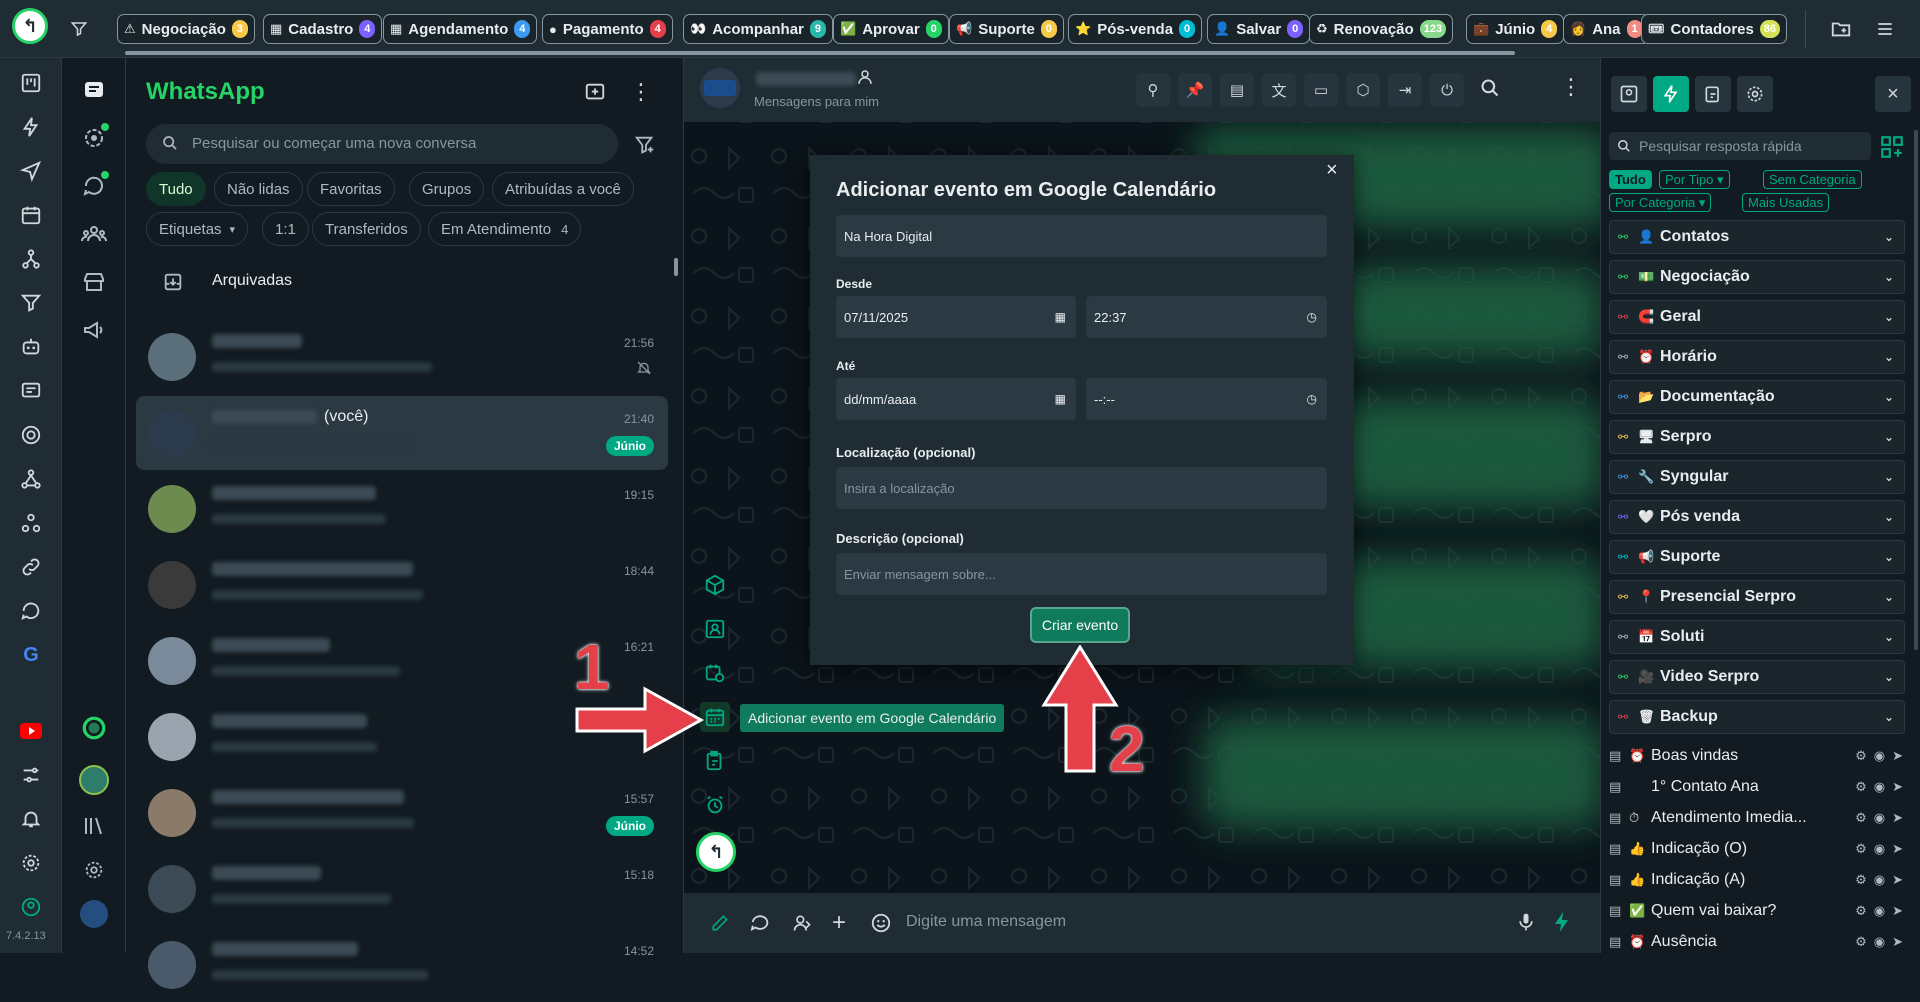  I want to click on quick-reply-item: ▤ 1° Contato Ana ⚙ ◉ ➤, so click(1757, 787).